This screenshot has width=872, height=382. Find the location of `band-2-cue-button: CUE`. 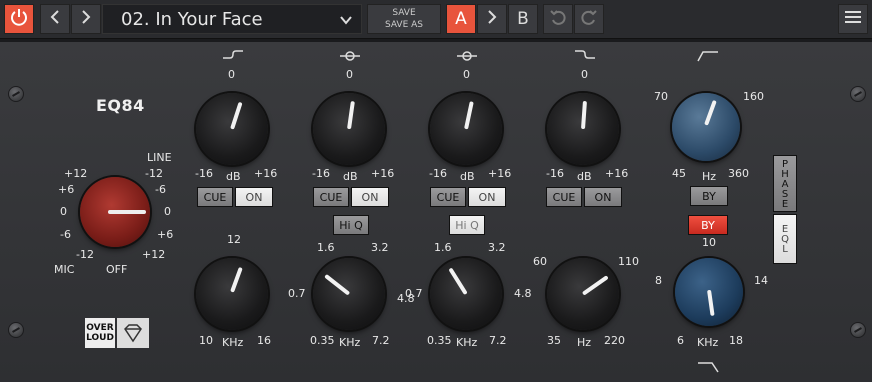

band-2-cue-button: CUE is located at coordinates (331, 197).